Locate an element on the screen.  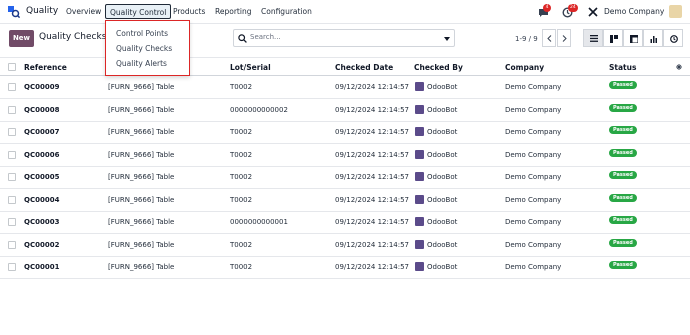
list-icon is located at coordinates (594, 38).